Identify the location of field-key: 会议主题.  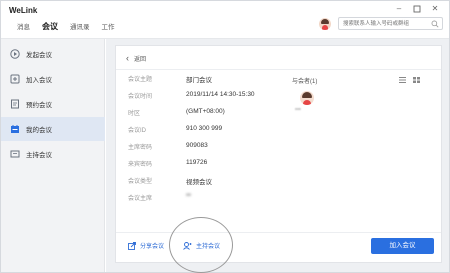
(140, 80).